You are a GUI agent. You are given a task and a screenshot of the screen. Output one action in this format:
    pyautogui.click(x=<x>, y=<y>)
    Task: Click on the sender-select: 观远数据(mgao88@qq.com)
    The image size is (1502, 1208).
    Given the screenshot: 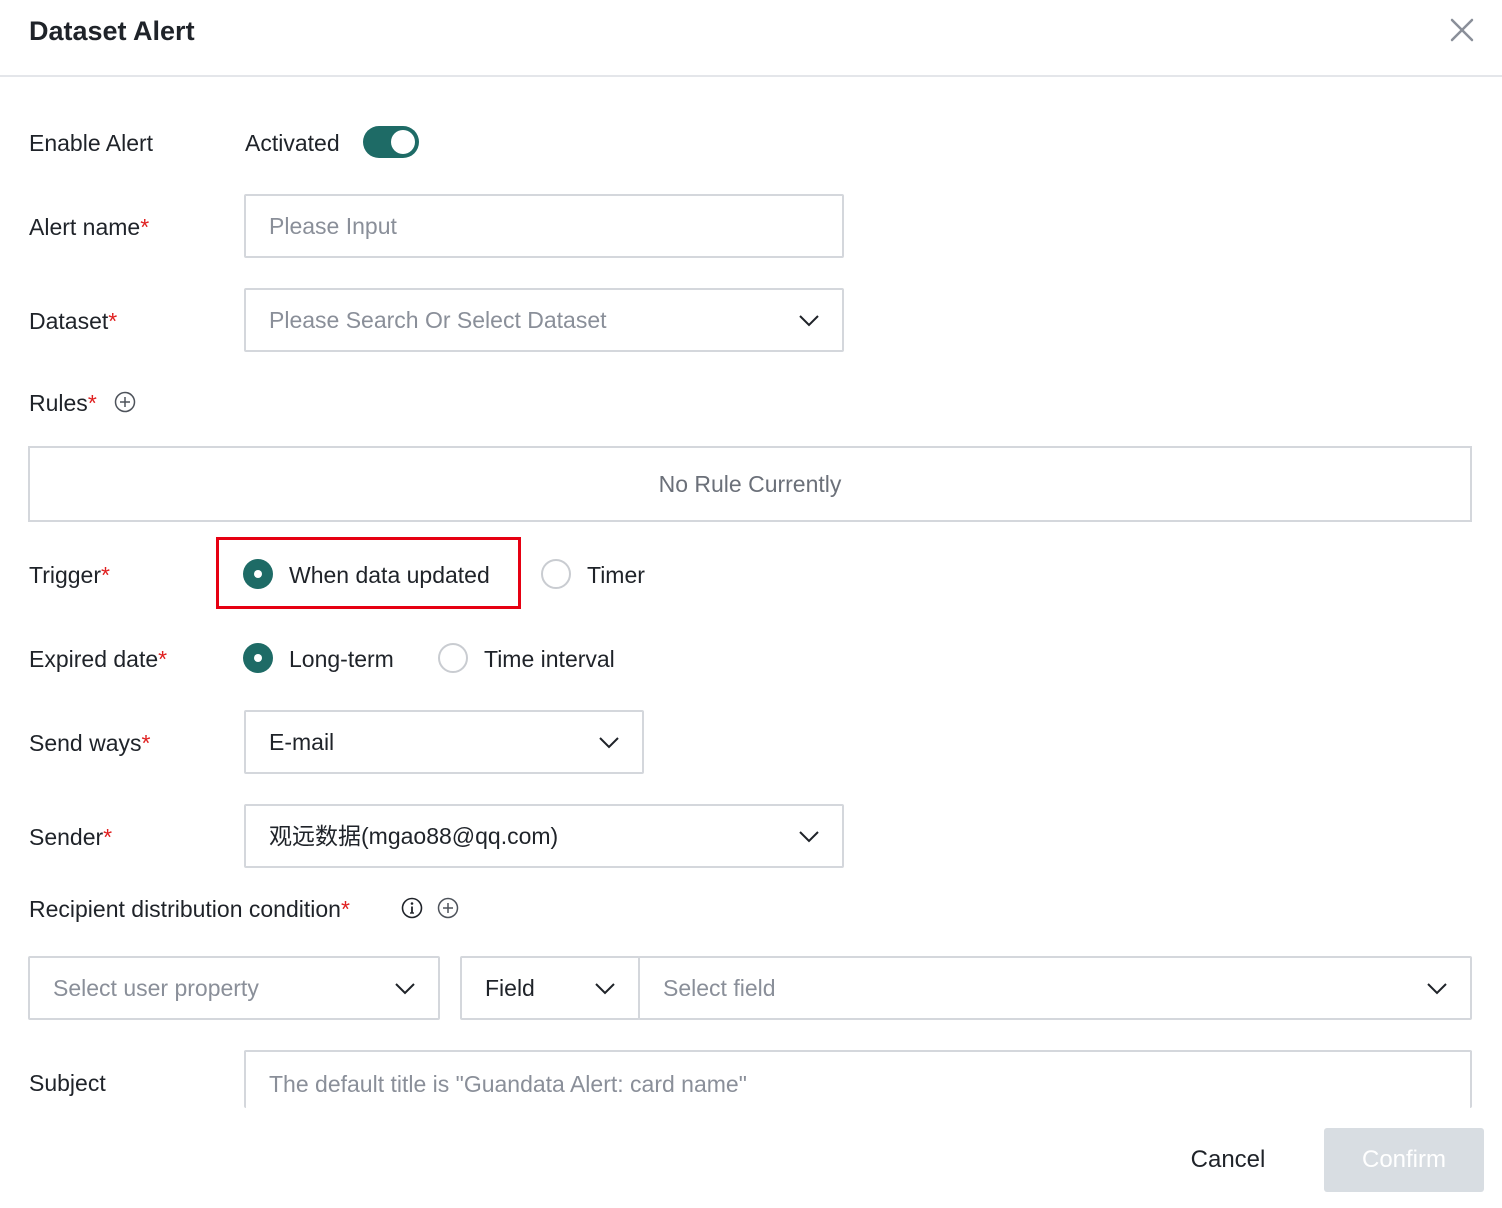 What is the action you would take?
    pyautogui.click(x=544, y=836)
    